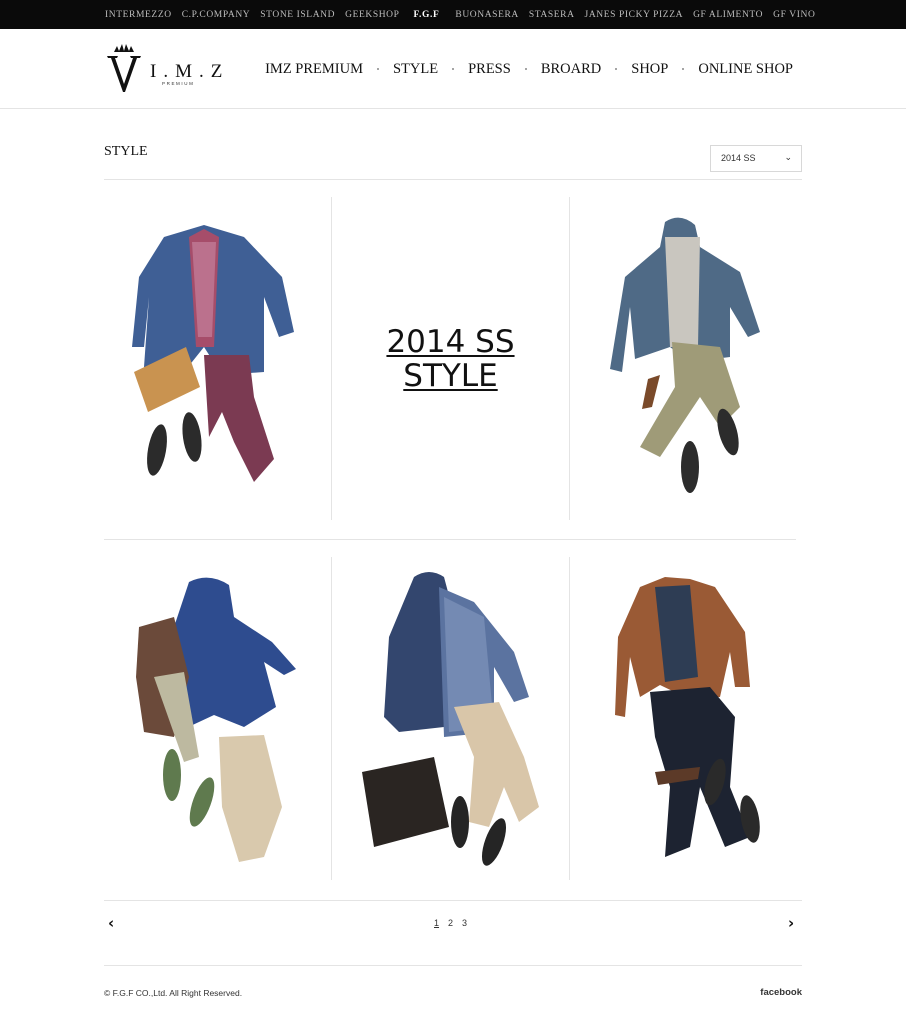 Image resolution: width=906 pixels, height=1016 pixels. What do you see at coordinates (297, 15) in the screenshot?
I see `brand-link-stone-island: STONE ISLAND` at bounding box center [297, 15].